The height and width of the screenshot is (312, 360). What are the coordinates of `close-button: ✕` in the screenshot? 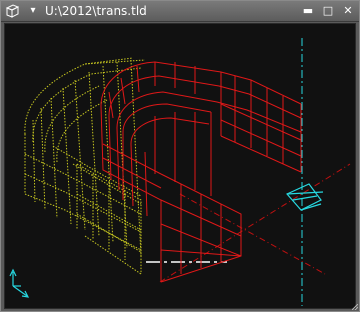 It's located at (348, 11).